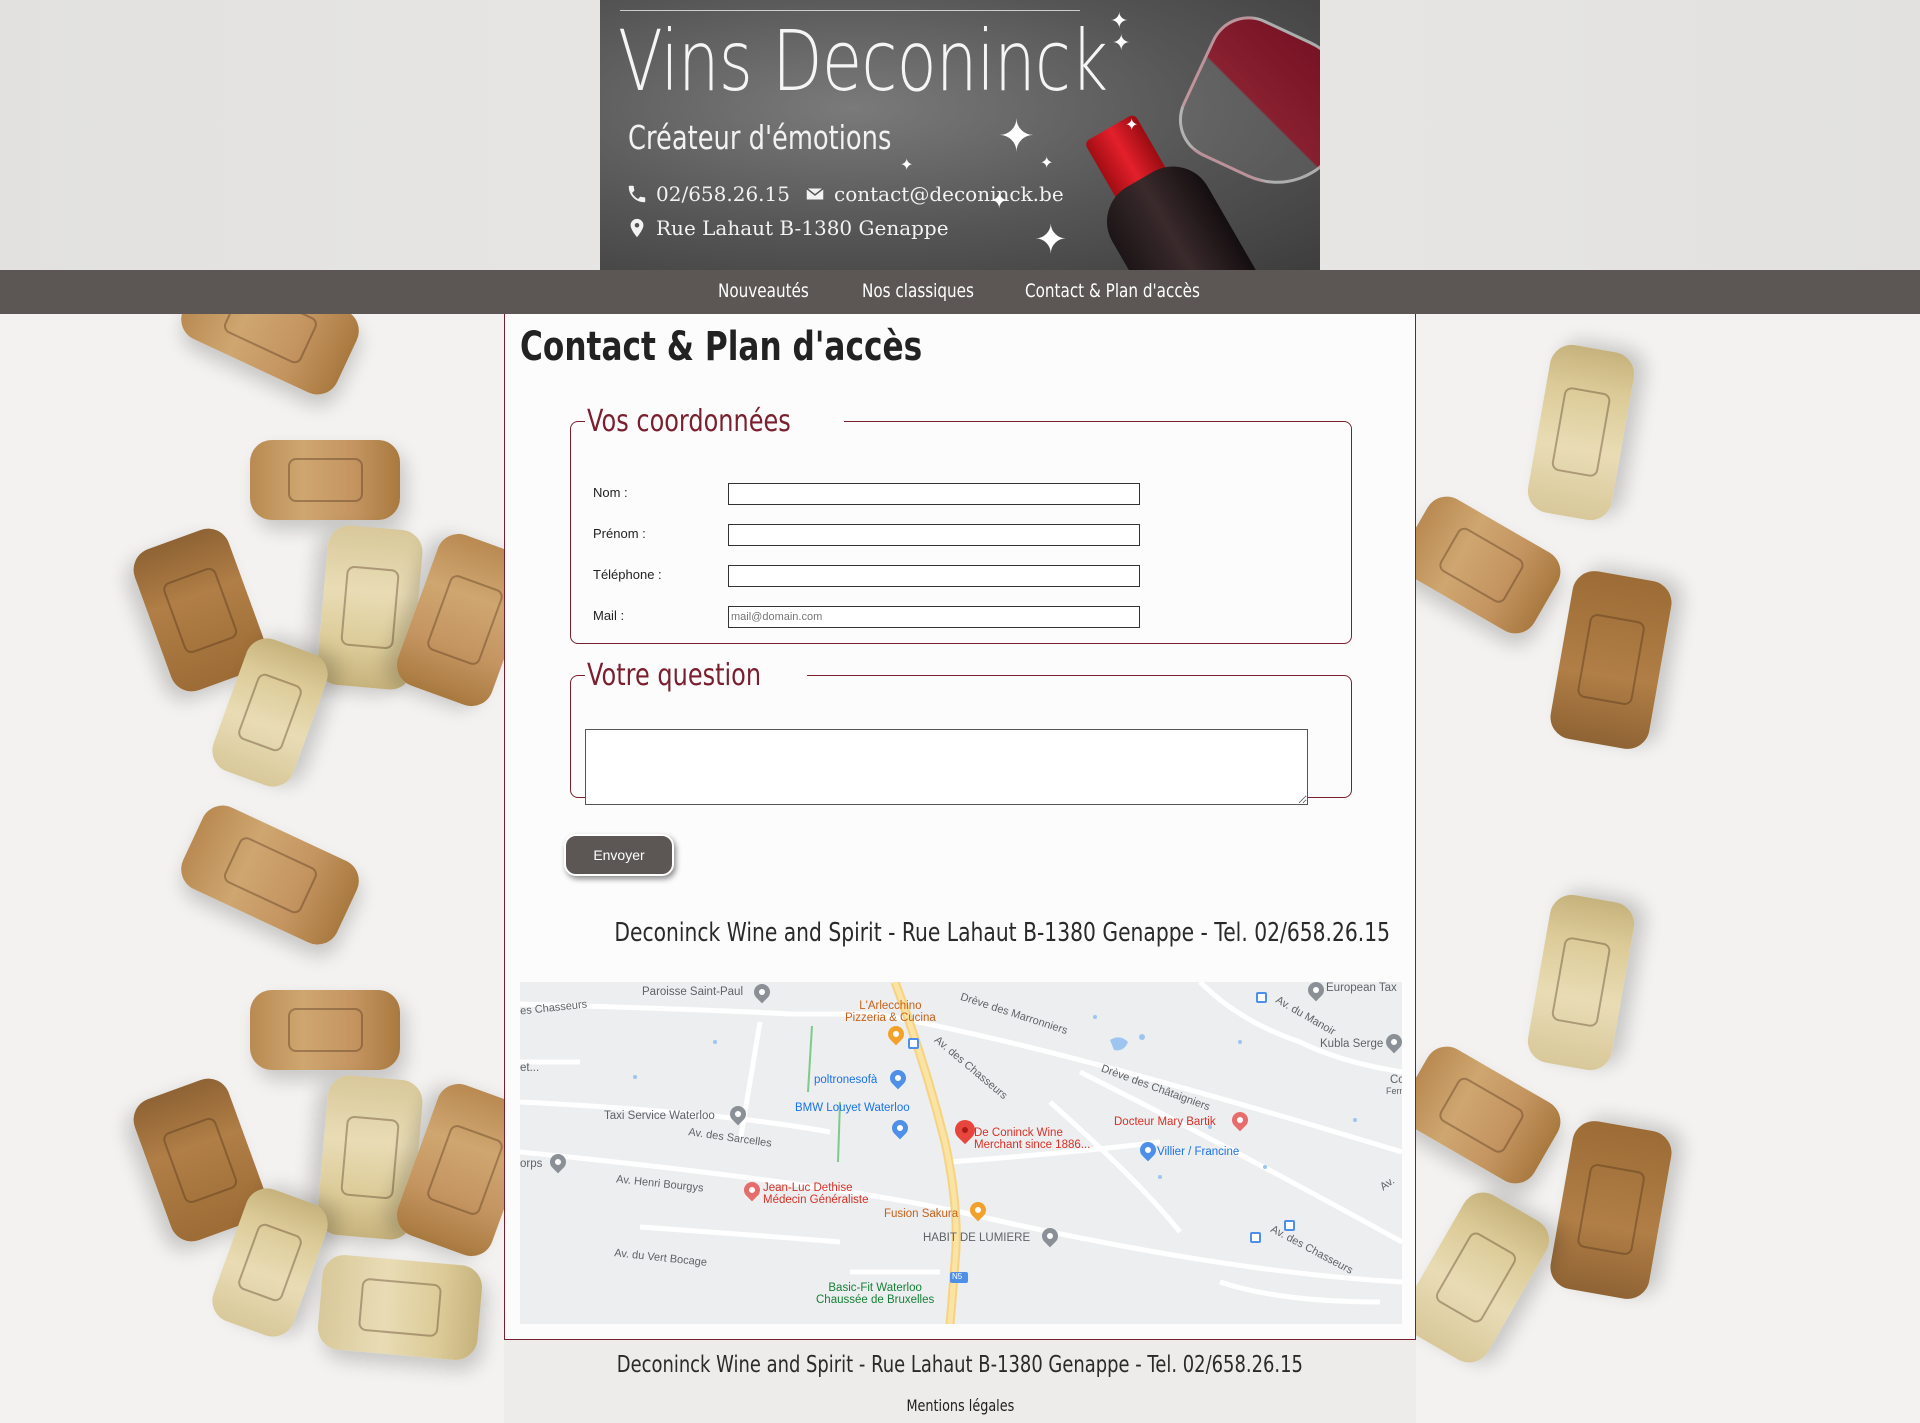  I want to click on footer-legal: Mentions légales, so click(960, 1405).